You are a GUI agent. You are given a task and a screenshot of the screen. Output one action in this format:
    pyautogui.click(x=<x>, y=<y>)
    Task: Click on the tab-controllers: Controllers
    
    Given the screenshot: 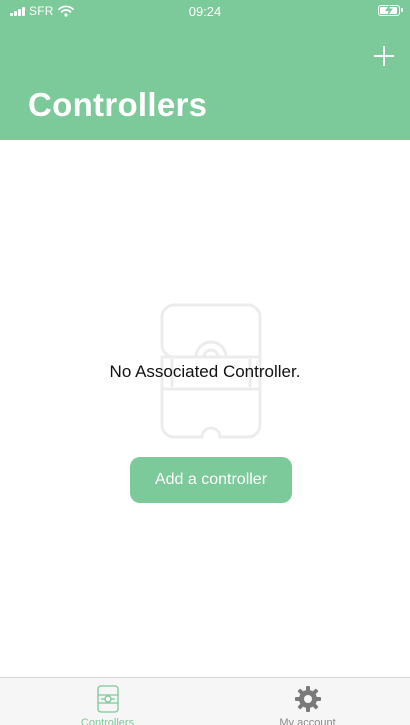 What is the action you would take?
    pyautogui.click(x=107, y=701)
    